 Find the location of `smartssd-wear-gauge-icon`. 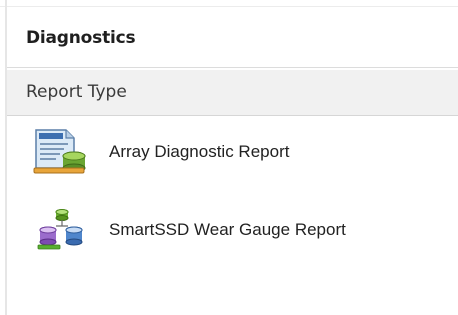

smartssd-wear-gauge-icon is located at coordinates (60, 228).